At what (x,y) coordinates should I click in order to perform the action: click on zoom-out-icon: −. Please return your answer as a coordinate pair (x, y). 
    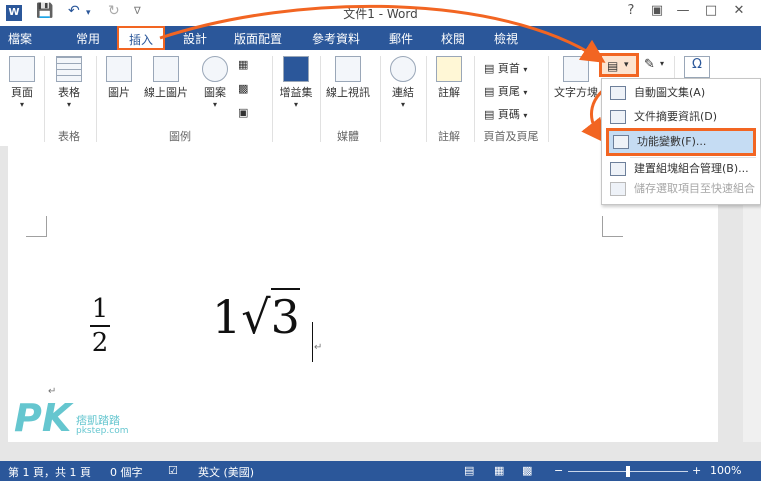
    Looking at the image, I should click on (558, 470).